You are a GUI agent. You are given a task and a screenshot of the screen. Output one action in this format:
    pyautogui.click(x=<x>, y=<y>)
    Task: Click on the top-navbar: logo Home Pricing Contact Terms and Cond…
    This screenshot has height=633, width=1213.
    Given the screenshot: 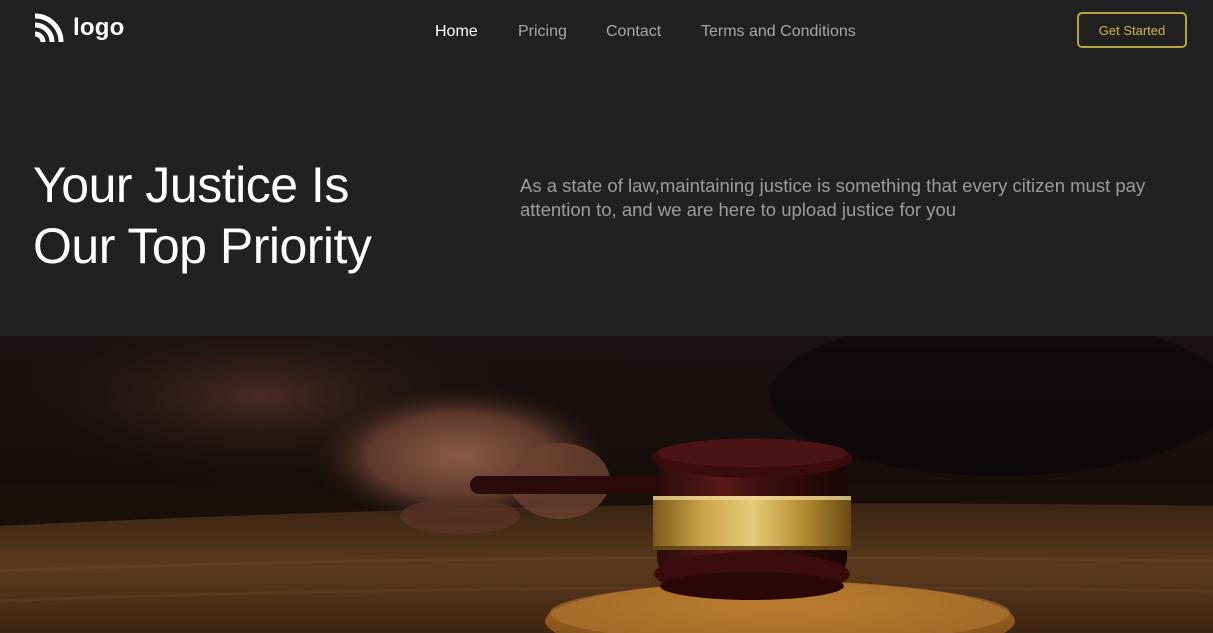 What is the action you would take?
    pyautogui.click(x=606, y=32)
    